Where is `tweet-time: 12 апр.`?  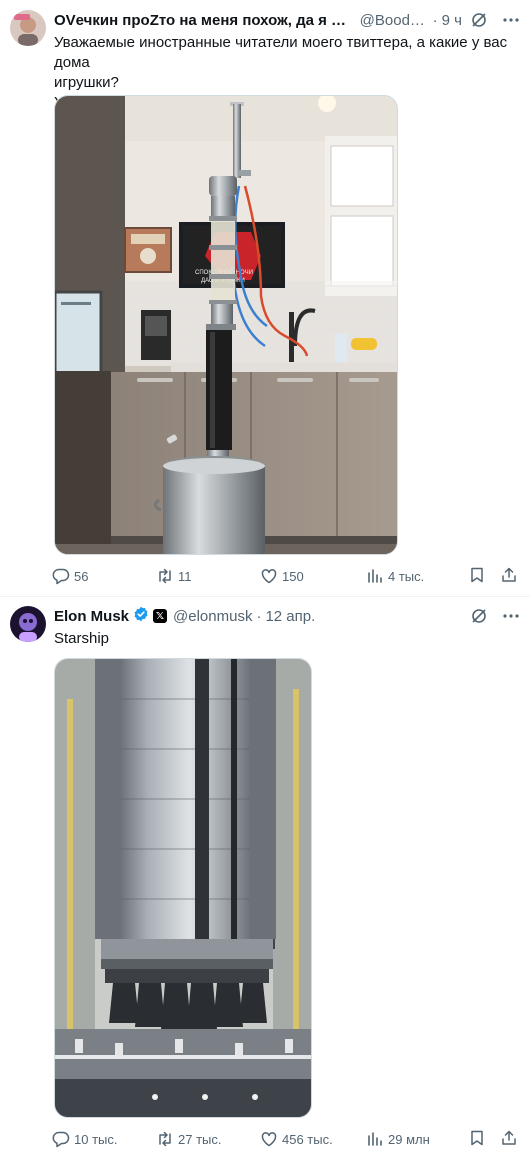
tweet-time: 12 апр. is located at coordinates (290, 616).